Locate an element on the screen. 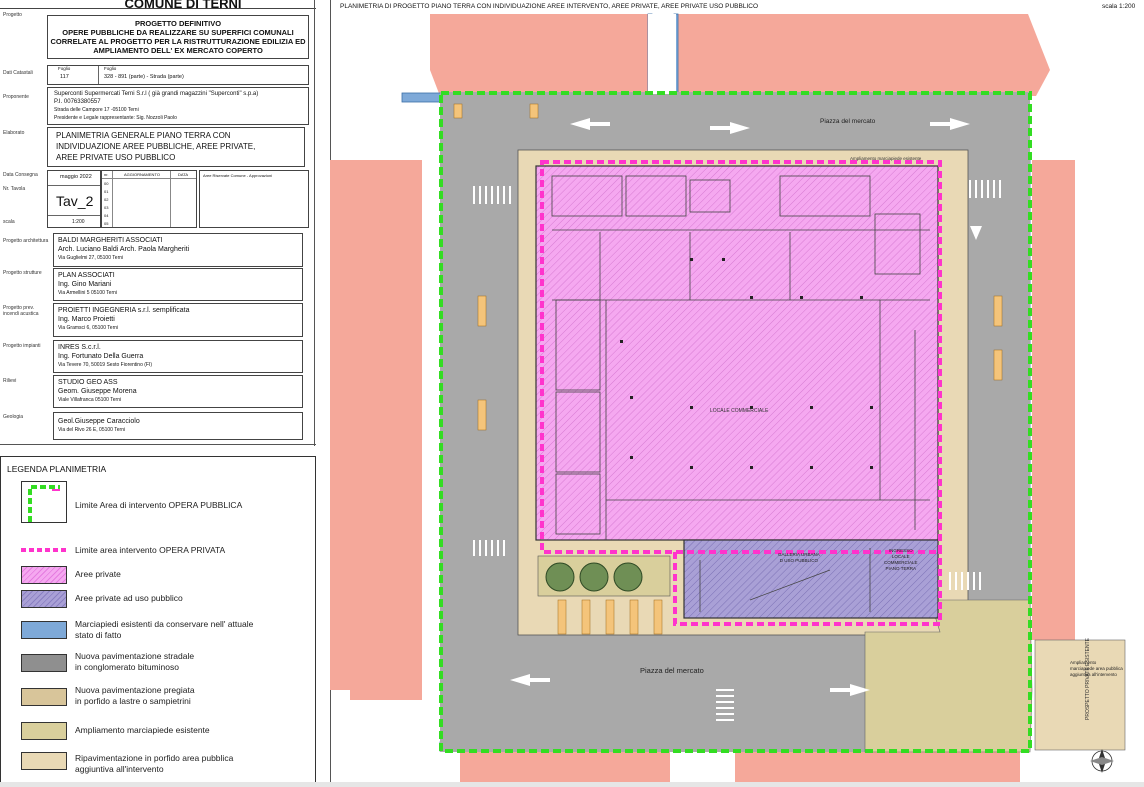 The width and height of the screenshot is (1144, 787). architettura-line-1: BALDI MARGHERITI ASSOCIATI is located at coordinates (110, 240).